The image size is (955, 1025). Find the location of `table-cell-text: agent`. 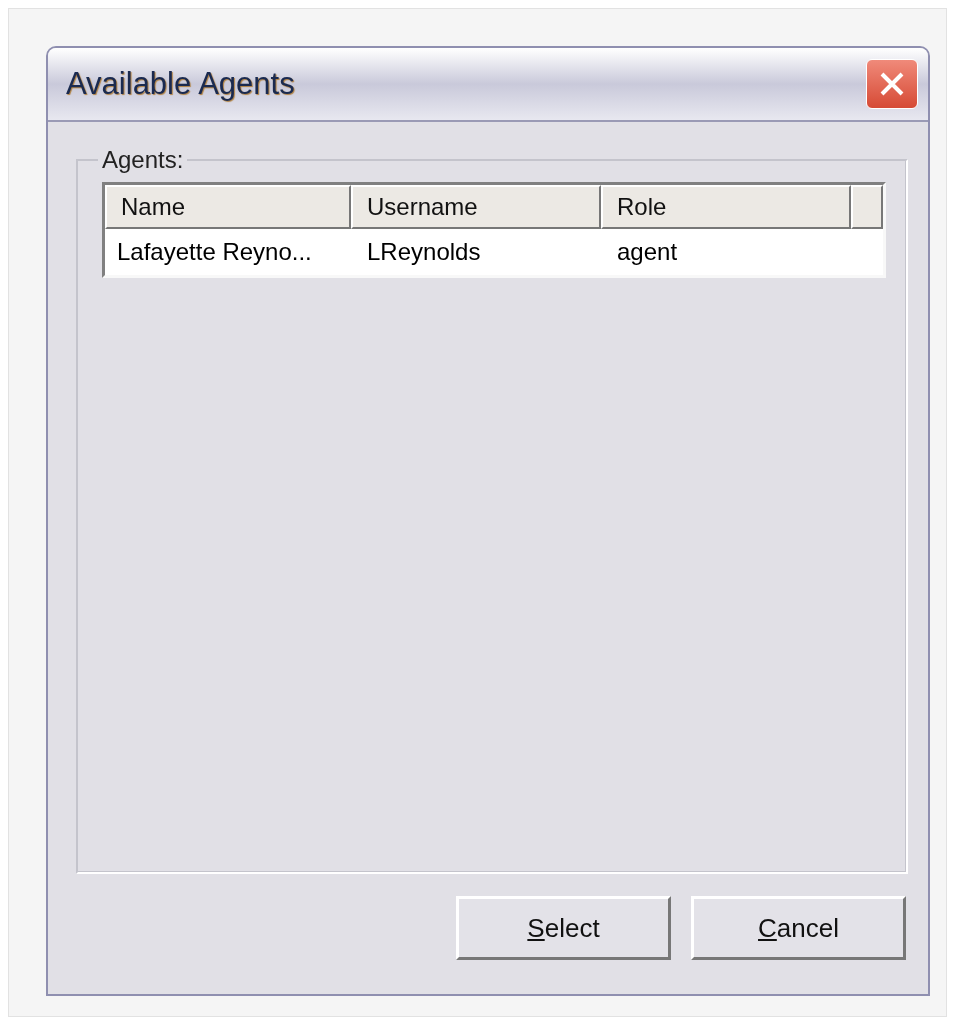

table-cell-text: agent is located at coordinates (647, 252).